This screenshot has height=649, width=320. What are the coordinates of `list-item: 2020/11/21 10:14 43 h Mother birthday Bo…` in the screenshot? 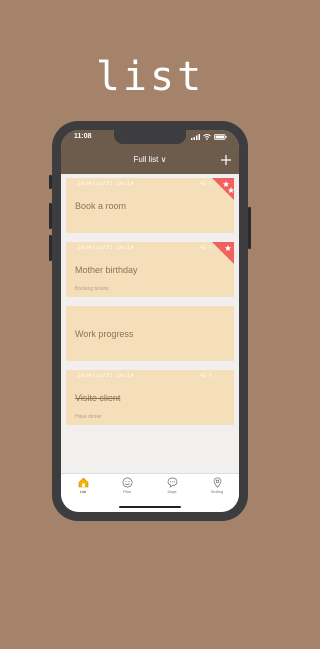 It's located at (150, 269).